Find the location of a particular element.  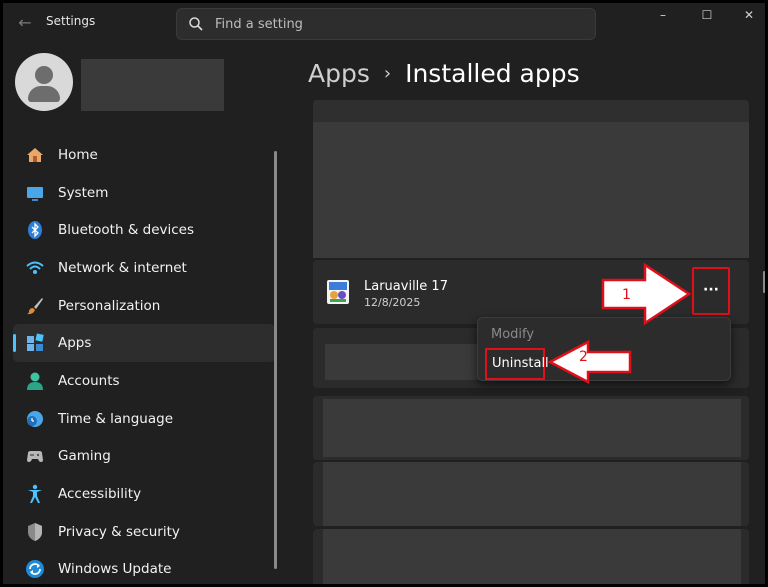

sidebar-item-windows-update: Windows Update is located at coordinates (144, 567).